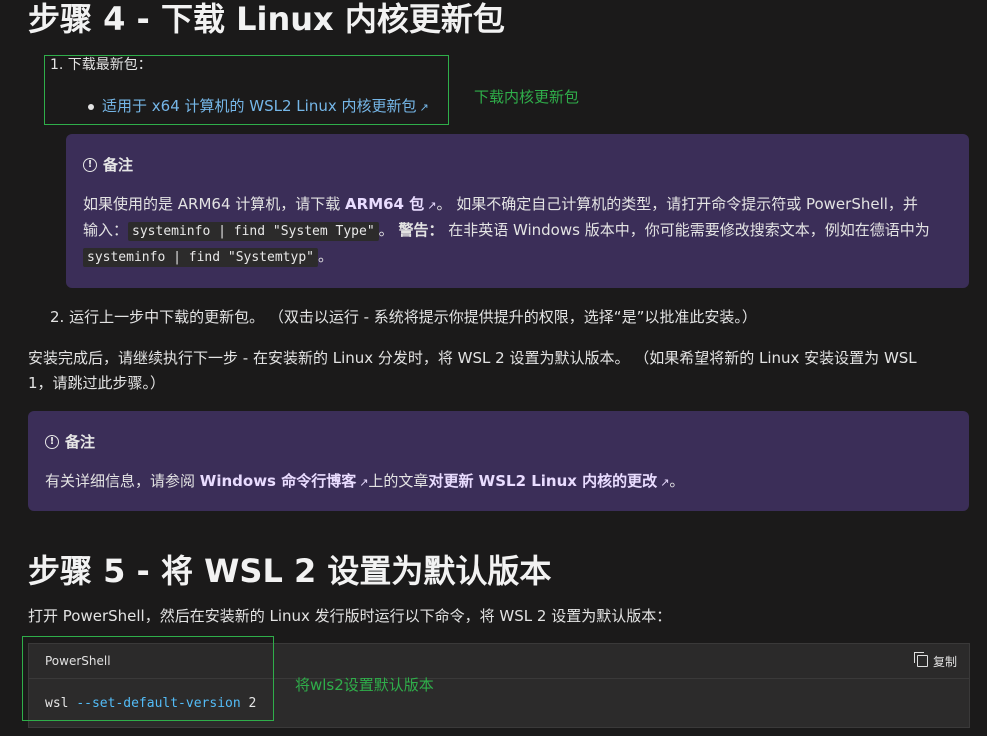 This screenshot has width=987, height=736. I want to click on step4-item1-bullet-row: 适用于 x64 计算机的 WSL2 Linux 内核更新包 ↗, so click(258, 107).